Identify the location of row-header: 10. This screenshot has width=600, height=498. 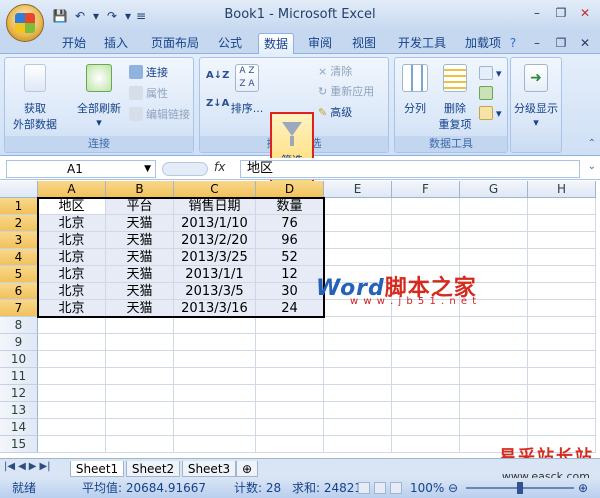
(19, 359).